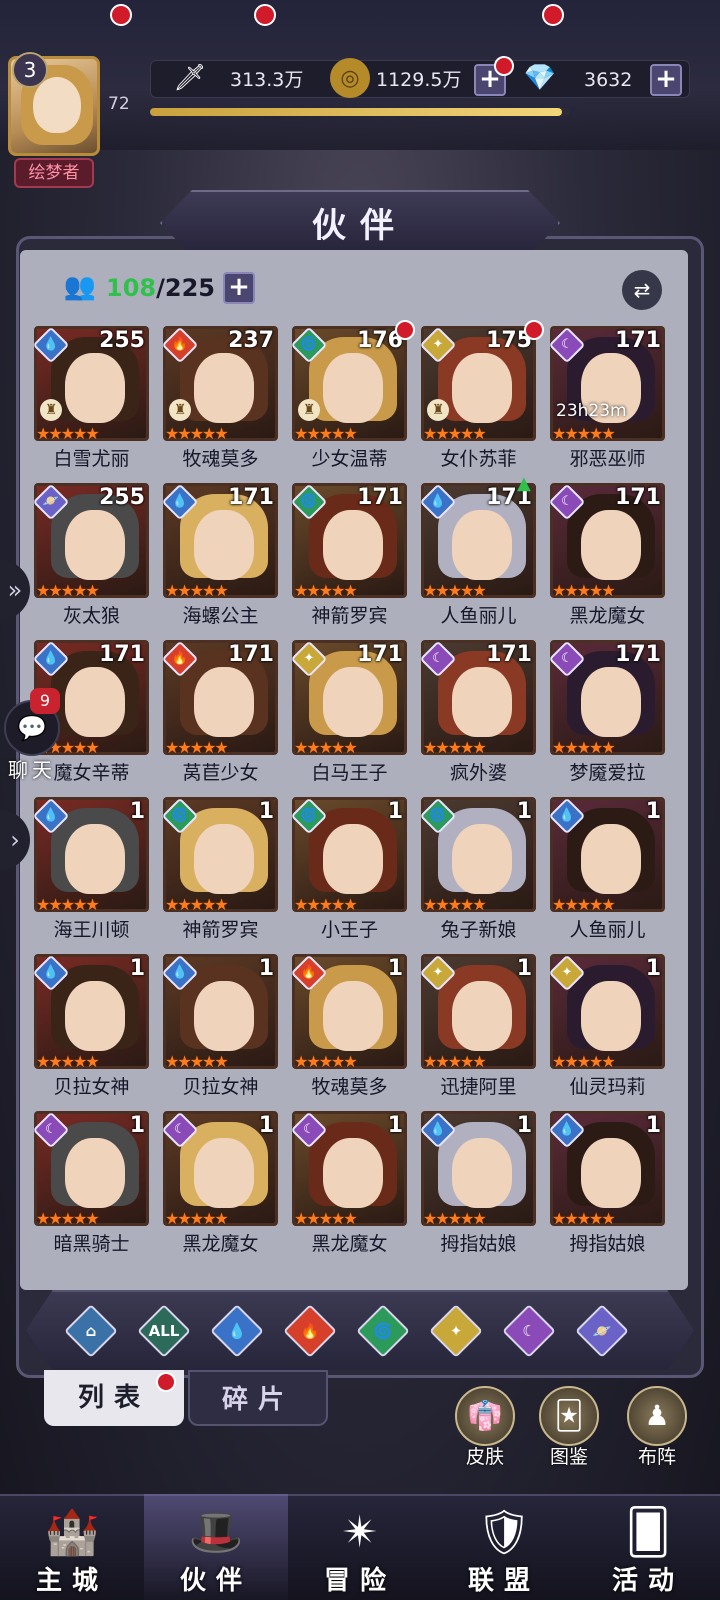  What do you see at coordinates (477, 1026) in the screenshot?
I see `partner-card: ✦ 1 ★★★★★ 迅捷阿里` at bounding box center [477, 1026].